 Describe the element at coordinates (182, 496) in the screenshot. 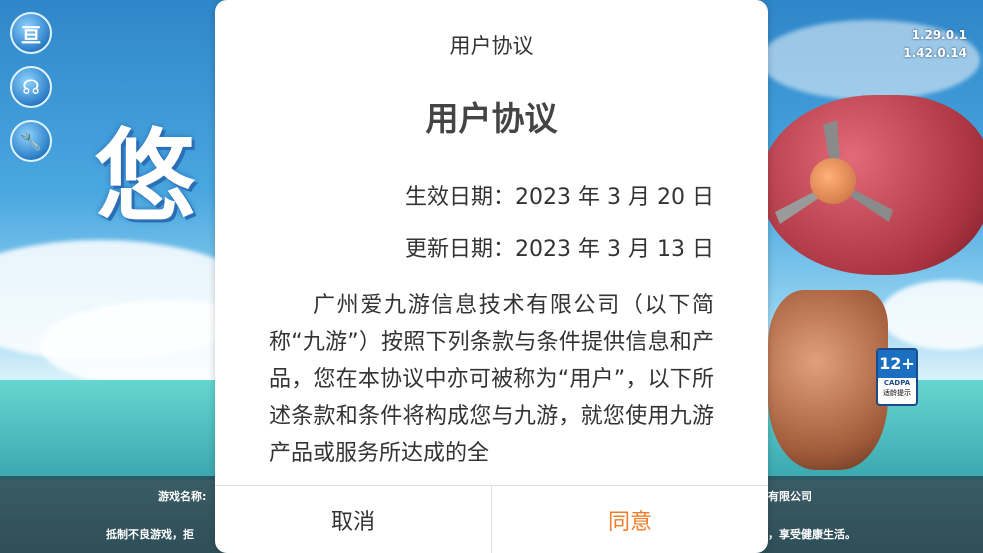

I see `footer-game-name: 游戏名称:` at that location.